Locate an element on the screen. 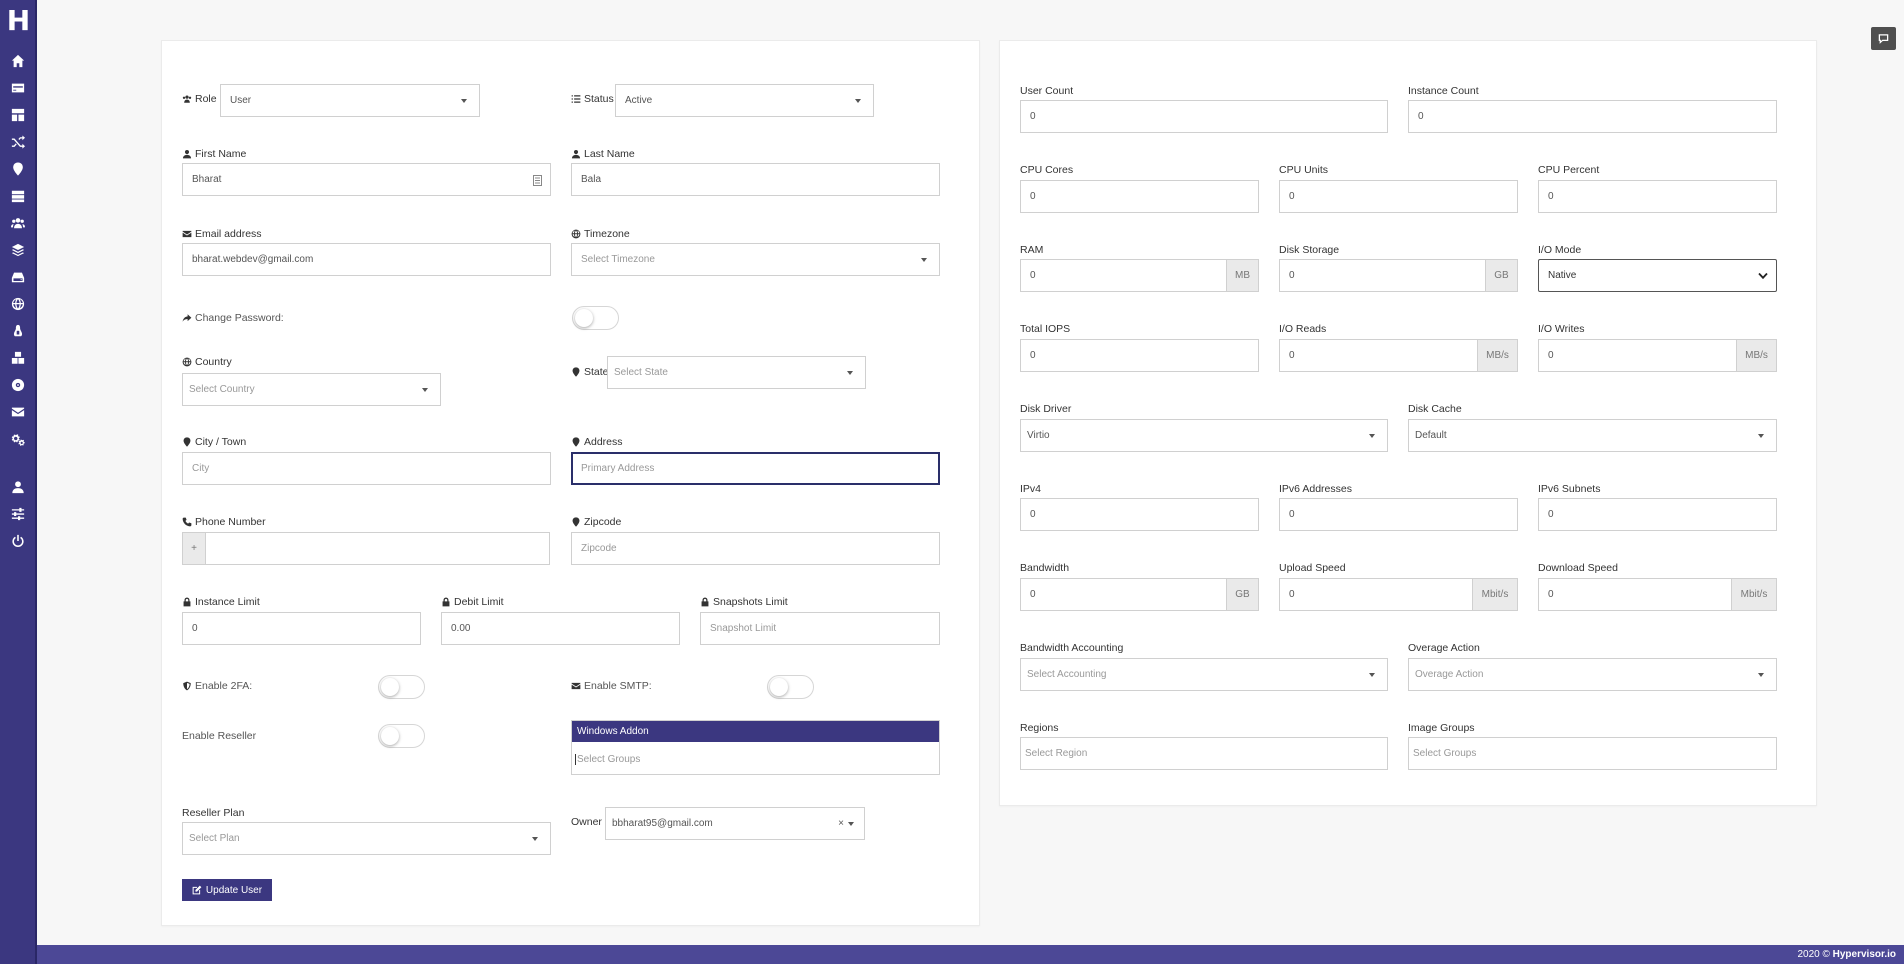  footer-copyright: 2020 © is located at coordinates (1813, 954).